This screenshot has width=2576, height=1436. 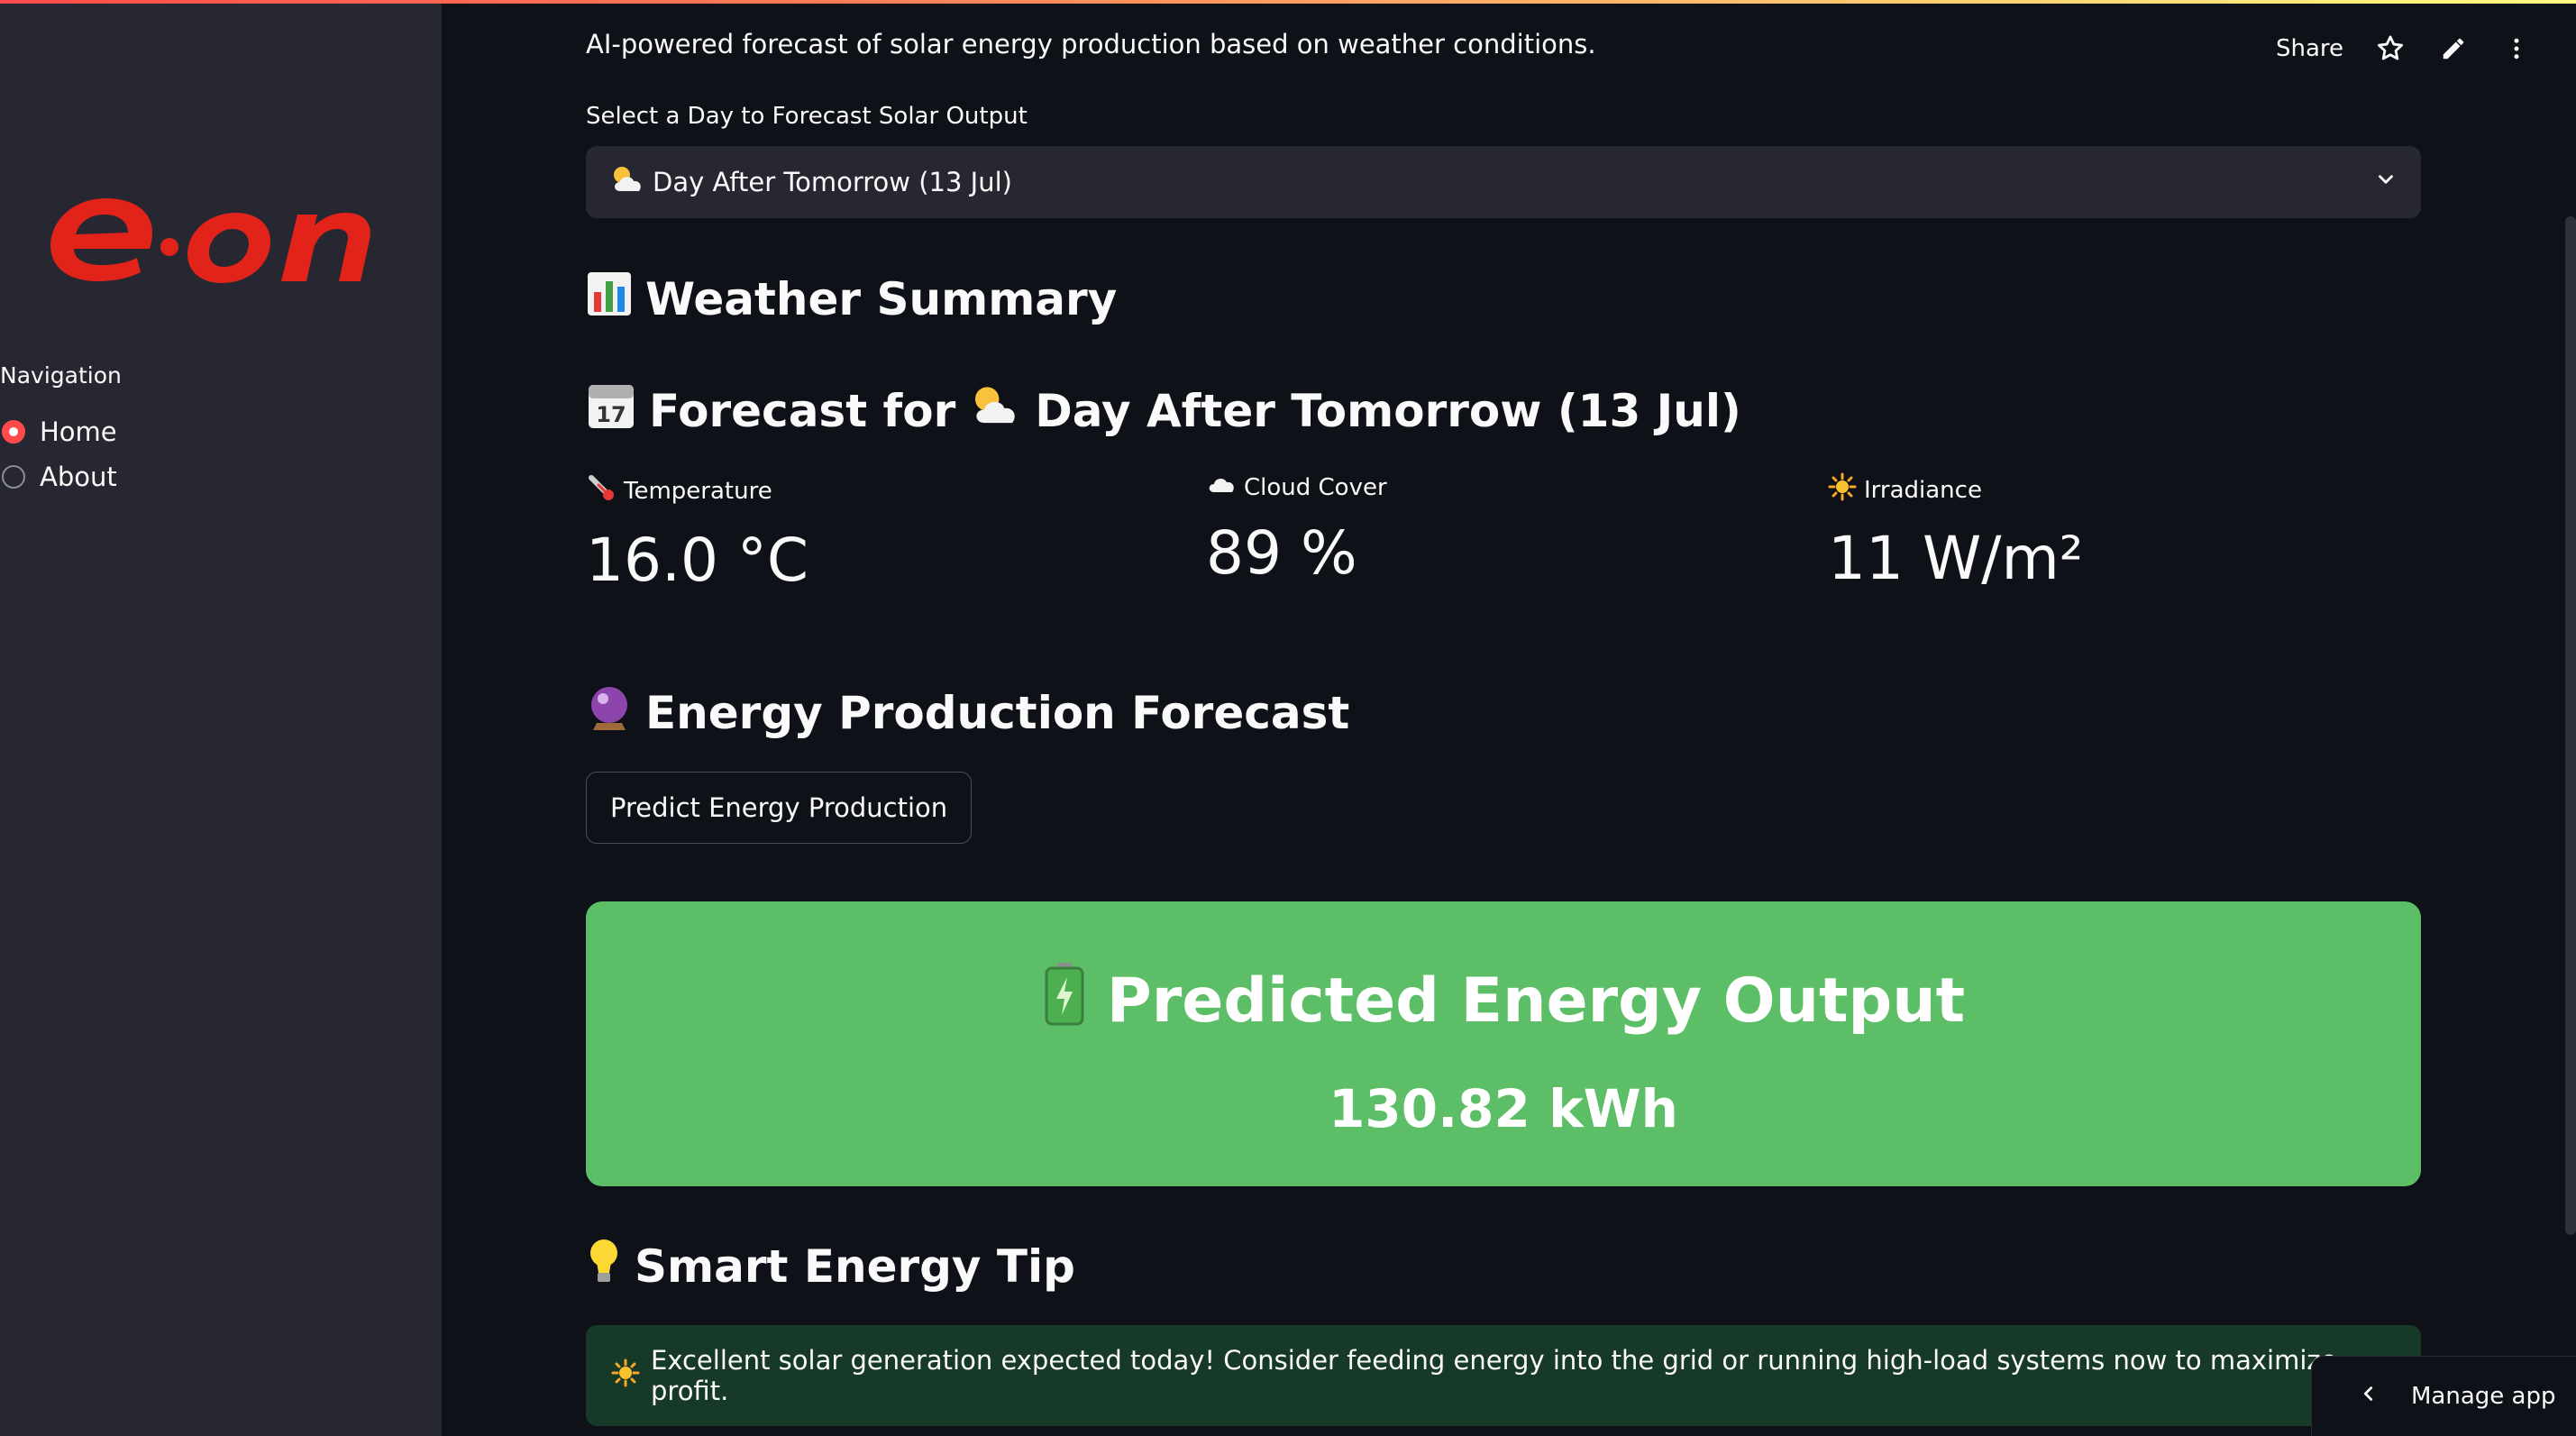 I want to click on day-select-label: Select a Day to Forecast Solar Output, so click(x=807, y=116).